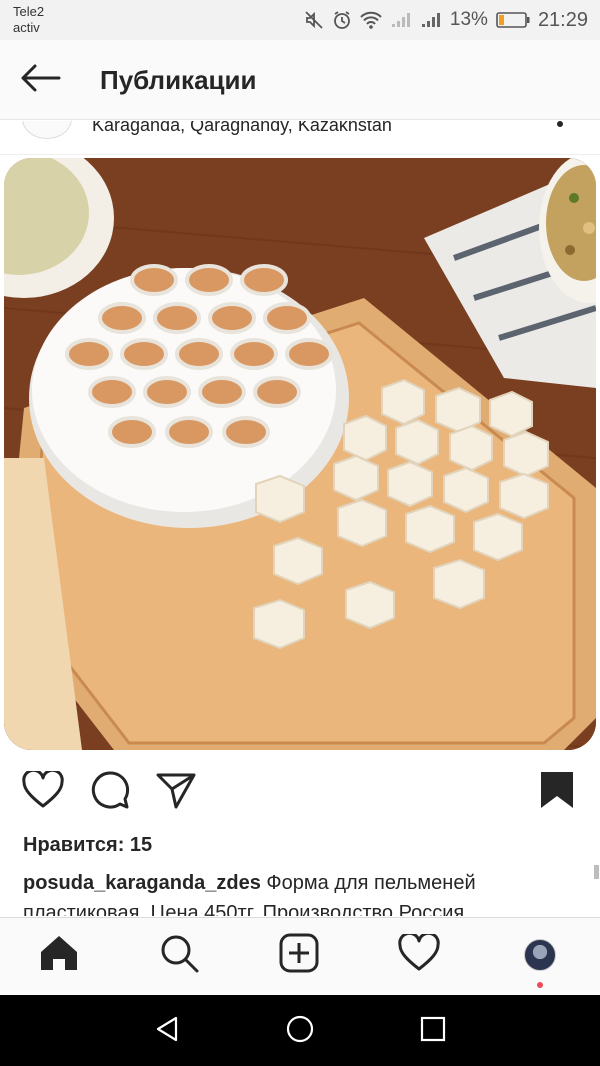 This screenshot has height=1066, width=600. I want to click on system-home-button, so click(300, 1031).